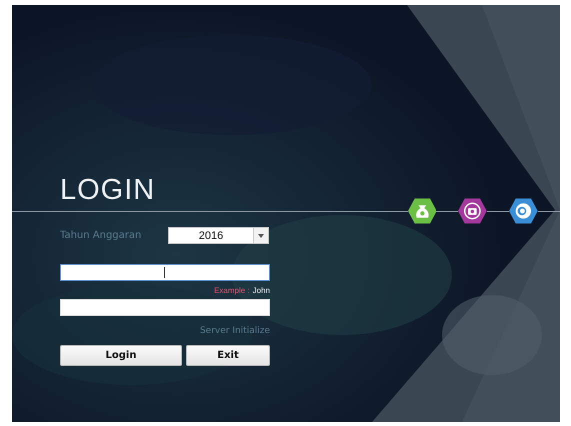  What do you see at coordinates (523, 211) in the screenshot?
I see `globe-icon` at bounding box center [523, 211].